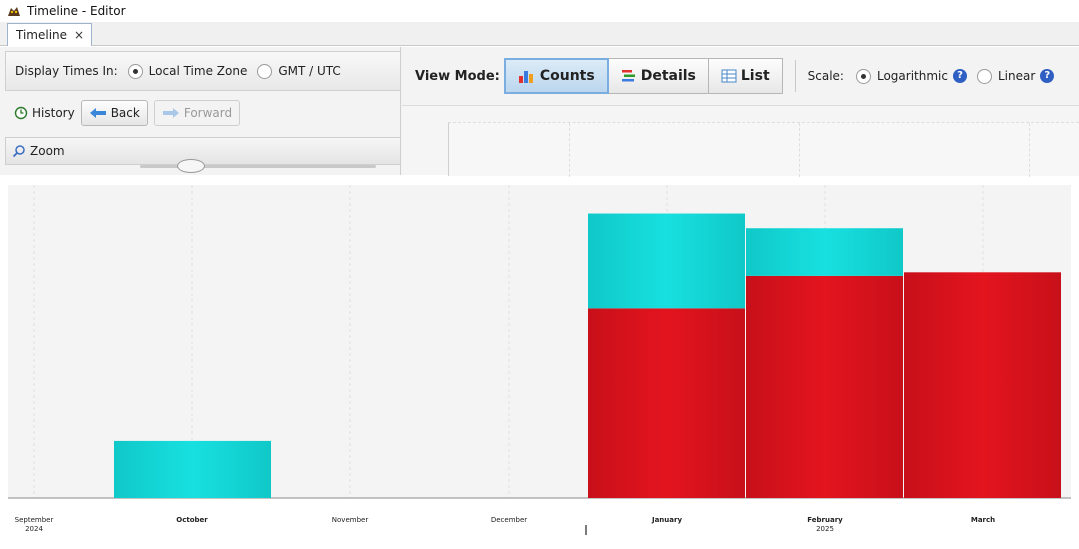 The width and height of the screenshot is (1079, 549). Describe the element at coordinates (170, 113) in the screenshot. I see `forward-arrow-icon` at that location.